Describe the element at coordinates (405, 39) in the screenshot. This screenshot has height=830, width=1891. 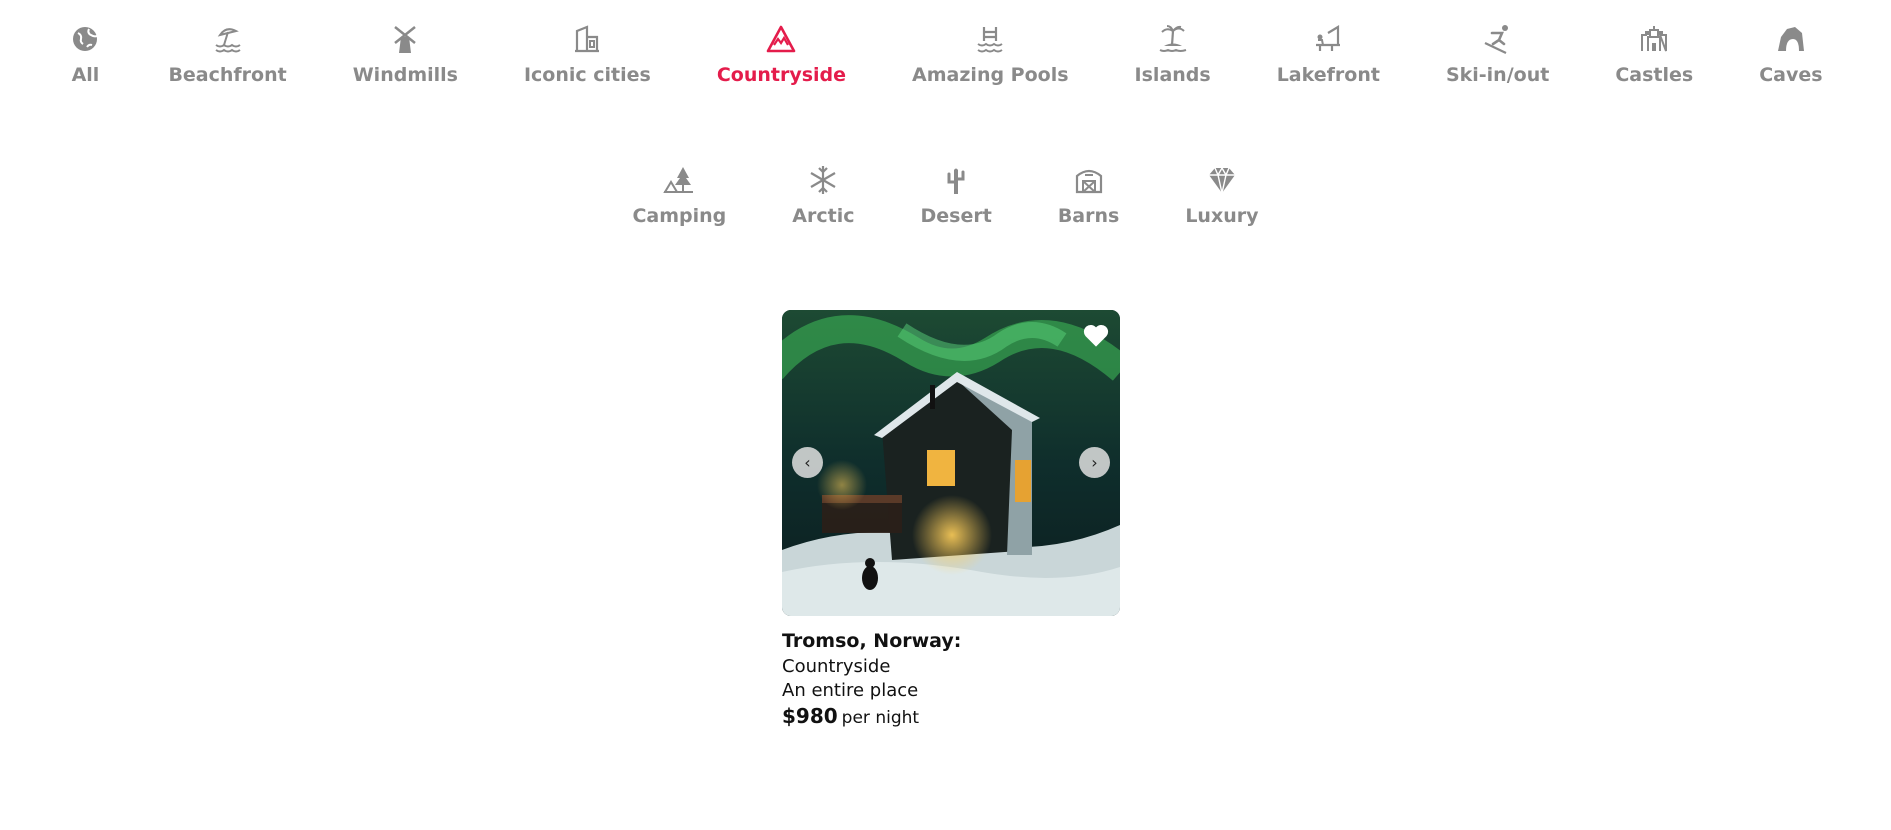
I see `windmill-icon` at that location.